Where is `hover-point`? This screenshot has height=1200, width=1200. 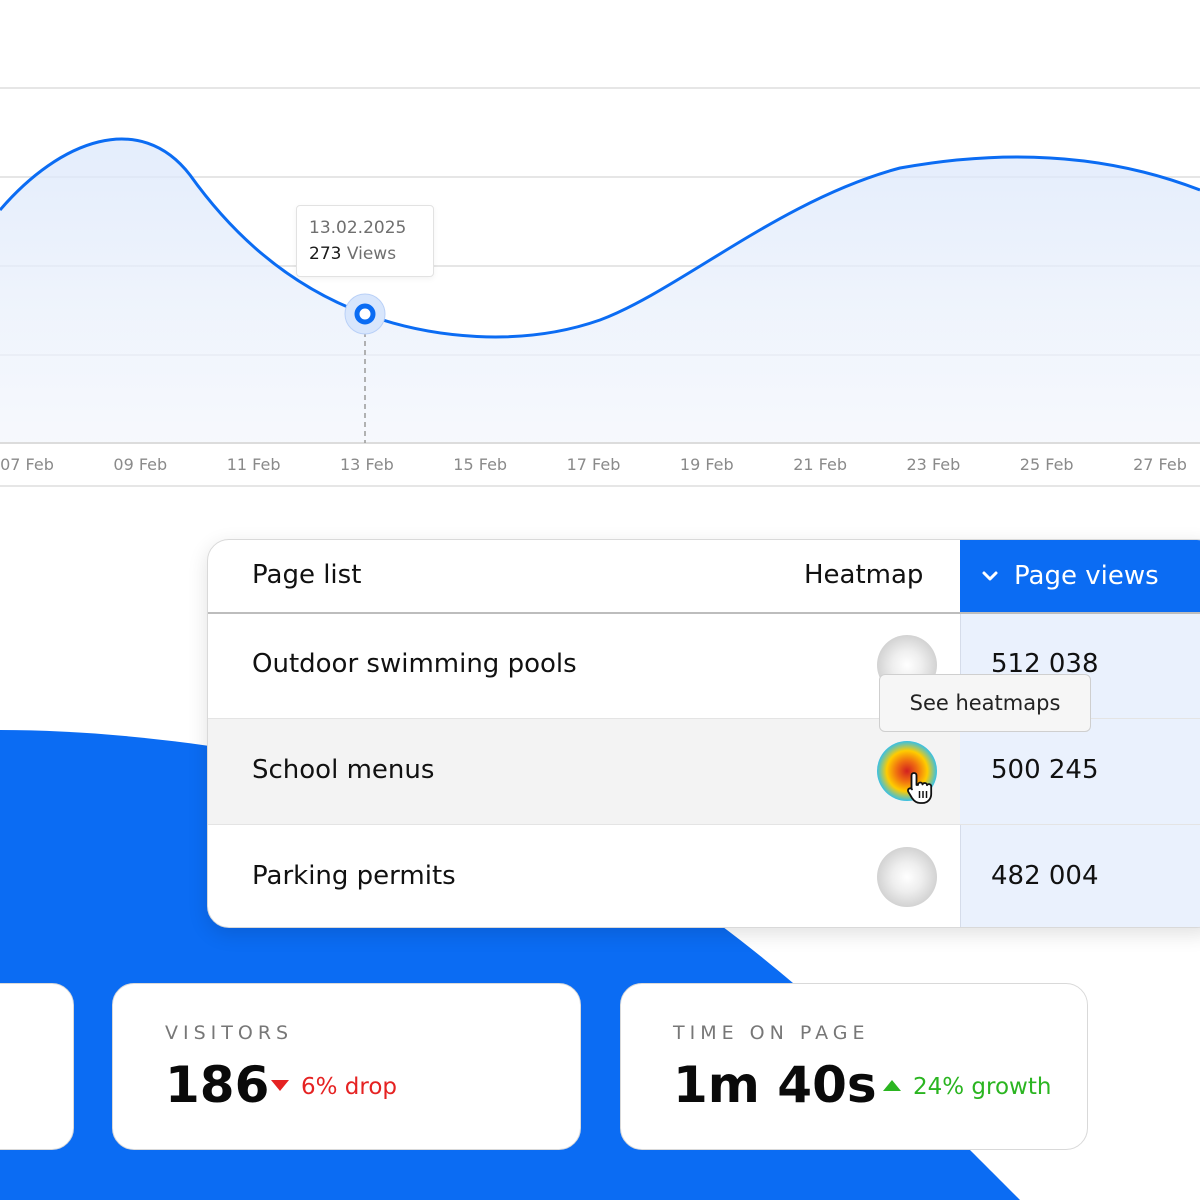 hover-point is located at coordinates (365, 314).